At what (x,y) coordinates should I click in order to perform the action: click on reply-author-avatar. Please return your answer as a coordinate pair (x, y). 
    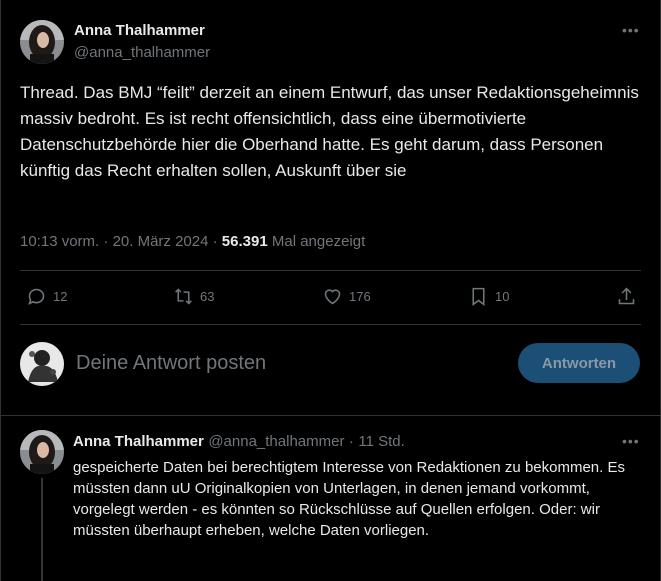
    Looking at the image, I should click on (42, 452).